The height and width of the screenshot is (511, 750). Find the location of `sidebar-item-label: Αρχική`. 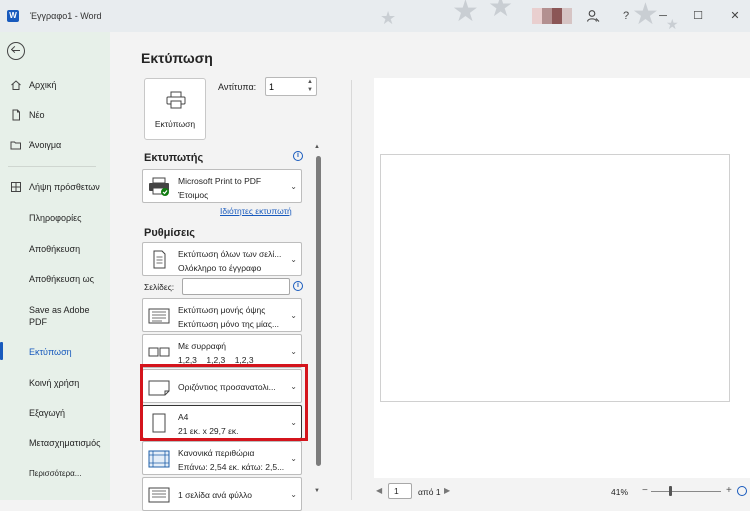

sidebar-item-label: Αρχική is located at coordinates (43, 85).